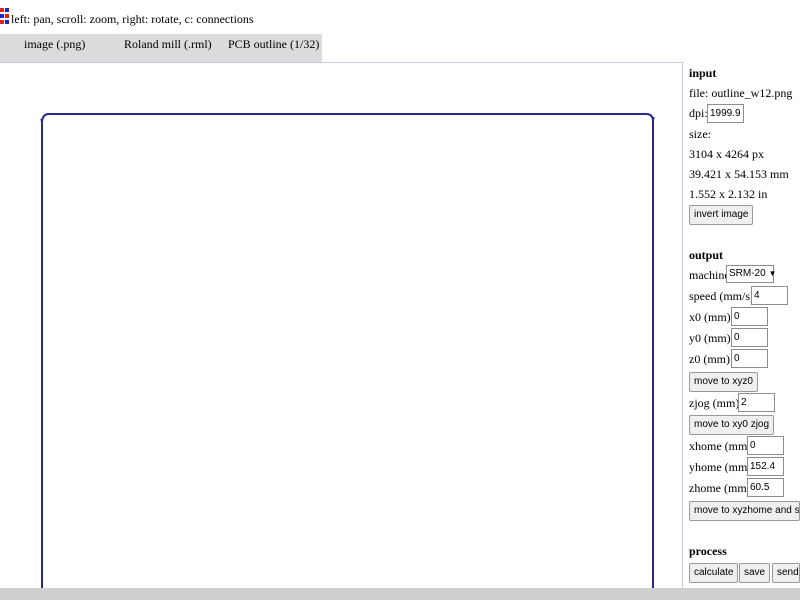 The width and height of the screenshot is (800, 600). Describe the element at coordinates (769, 295) in the screenshot. I see `speed-input` at that location.